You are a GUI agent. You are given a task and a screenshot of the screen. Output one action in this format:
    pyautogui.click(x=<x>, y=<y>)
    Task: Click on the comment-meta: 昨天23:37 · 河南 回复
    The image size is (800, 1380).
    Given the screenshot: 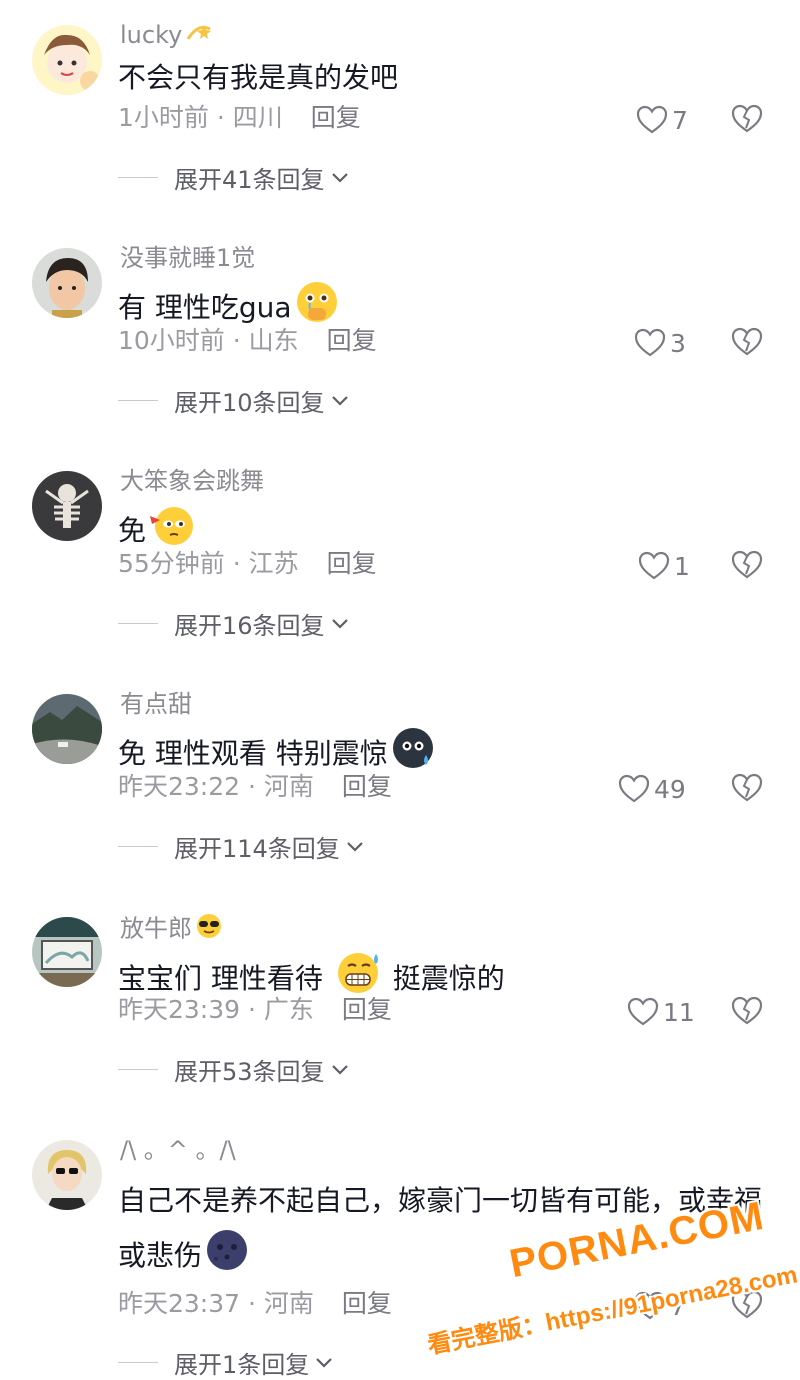 What is the action you would take?
    pyautogui.click(x=255, y=1303)
    